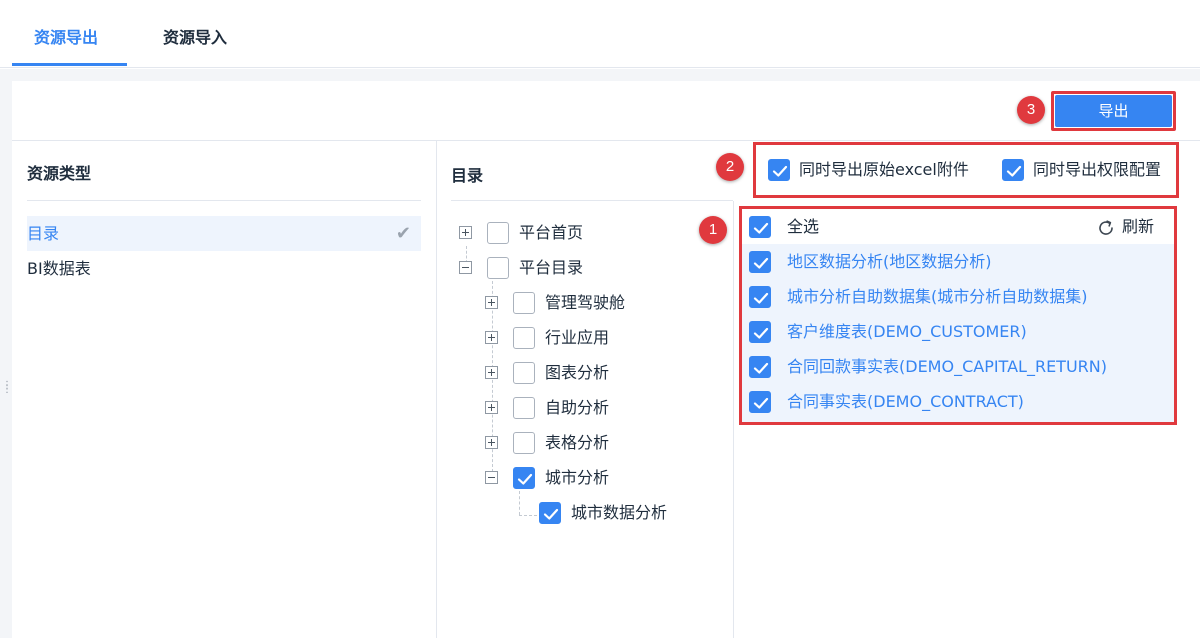 The height and width of the screenshot is (638, 1200). I want to click on step-badge-2: 2, so click(730, 167).